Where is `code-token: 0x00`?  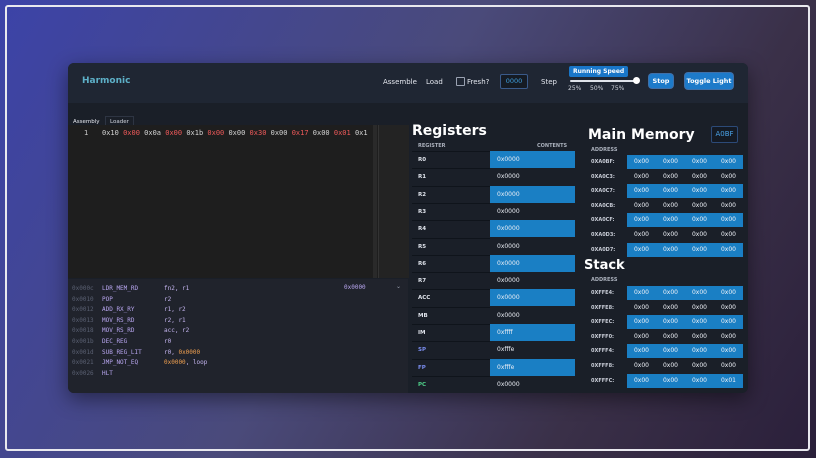 code-token: 0x00 is located at coordinates (321, 133).